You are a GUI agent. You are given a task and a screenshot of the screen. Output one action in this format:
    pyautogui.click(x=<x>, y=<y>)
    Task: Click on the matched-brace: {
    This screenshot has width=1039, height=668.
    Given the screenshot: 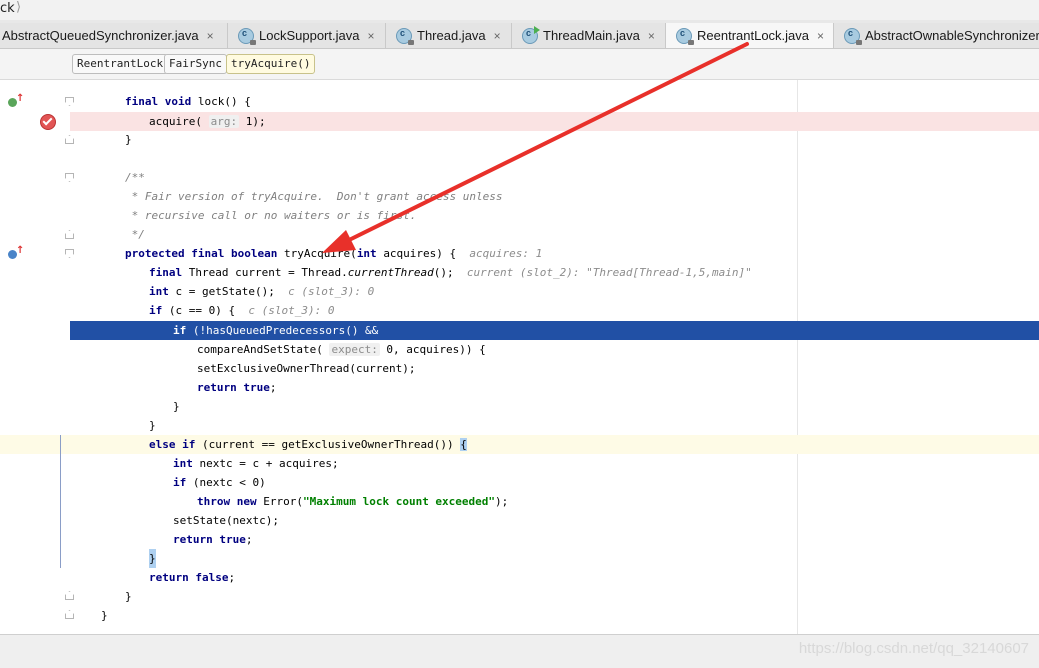 What is the action you would take?
    pyautogui.click(x=463, y=444)
    